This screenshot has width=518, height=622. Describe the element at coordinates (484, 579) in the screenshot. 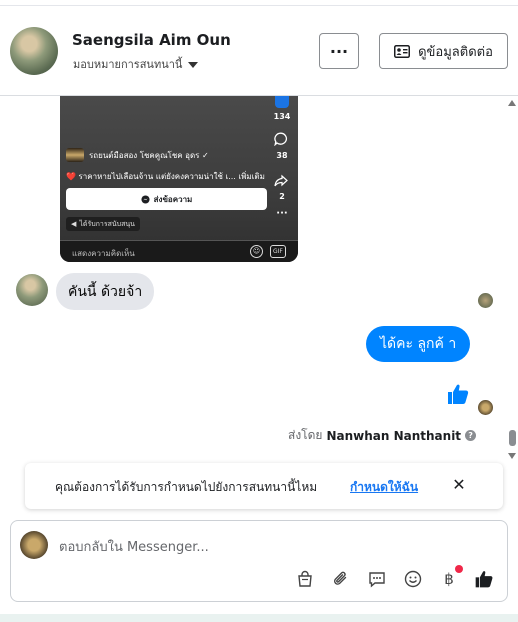

I see `send-like-icon` at that location.